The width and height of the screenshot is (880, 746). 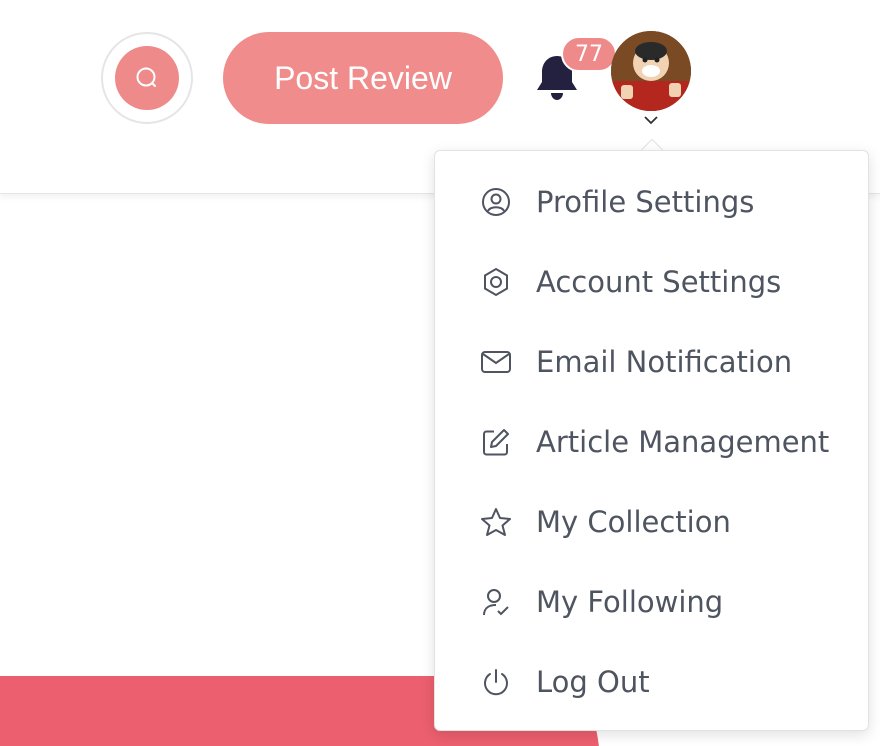 What do you see at coordinates (664, 362) in the screenshot?
I see `menu-item-label: Email Notification` at bounding box center [664, 362].